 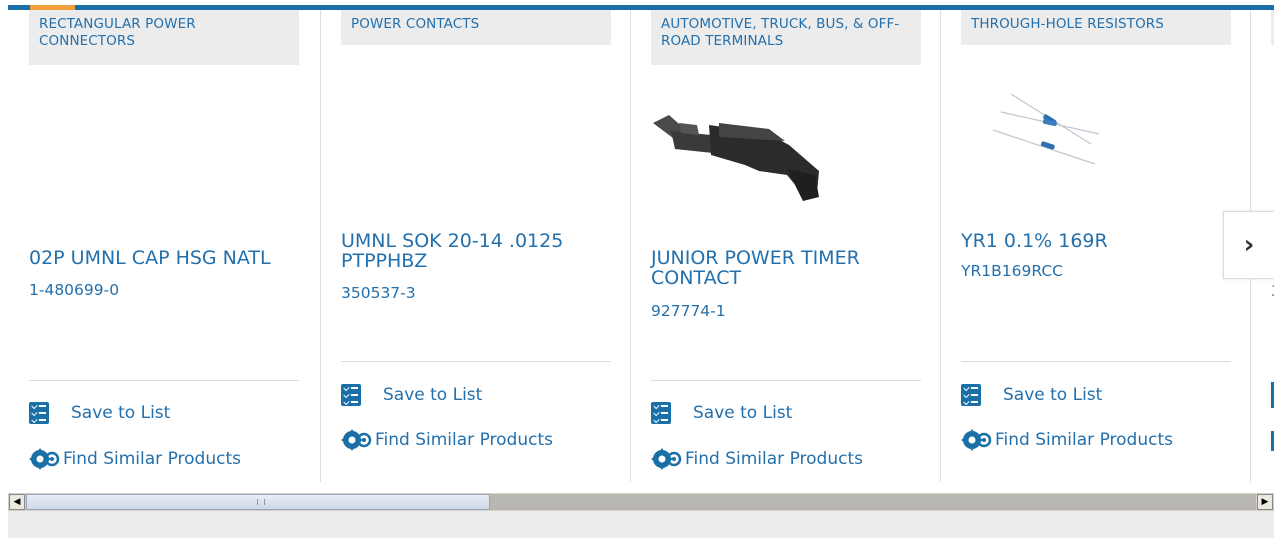 I want to click on scroll-left-arrow-icon: ◀, so click(x=17, y=502).